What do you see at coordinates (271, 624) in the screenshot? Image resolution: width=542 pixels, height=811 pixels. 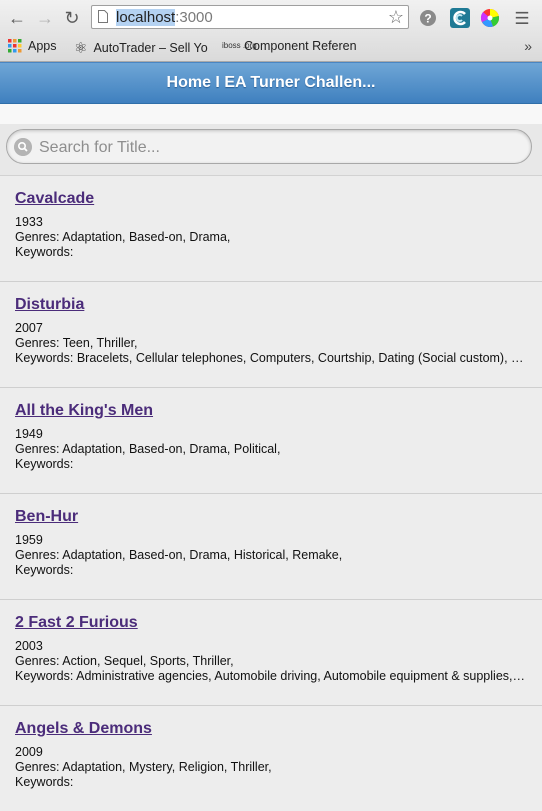 I see `movie-title-link: 2 Fast 2 Furious` at bounding box center [271, 624].